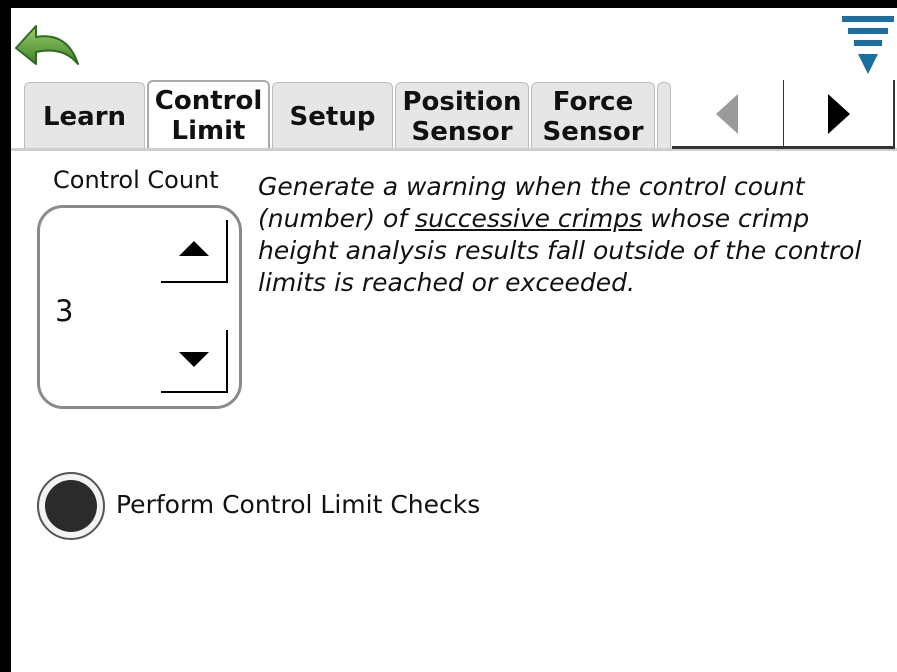 The width and height of the screenshot is (897, 672). I want to click on tab-scroll-right-button, so click(840, 114).